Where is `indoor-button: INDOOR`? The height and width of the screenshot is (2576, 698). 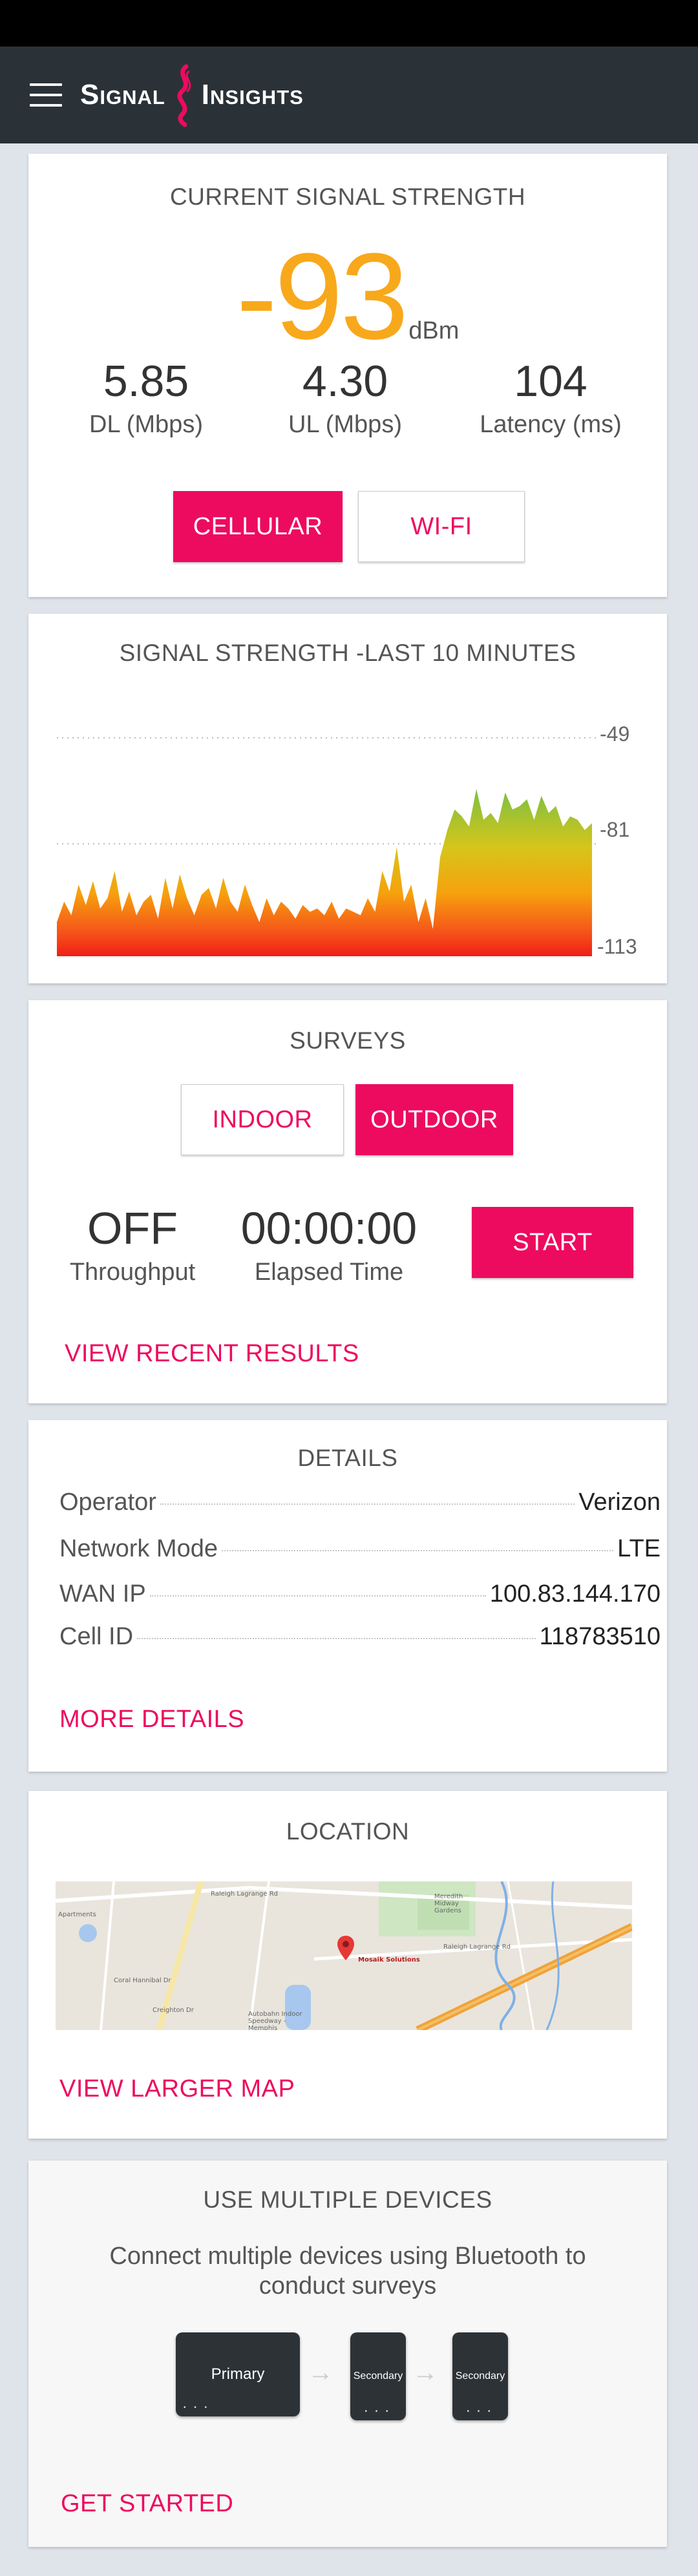
indoor-button: INDOOR is located at coordinates (262, 1119).